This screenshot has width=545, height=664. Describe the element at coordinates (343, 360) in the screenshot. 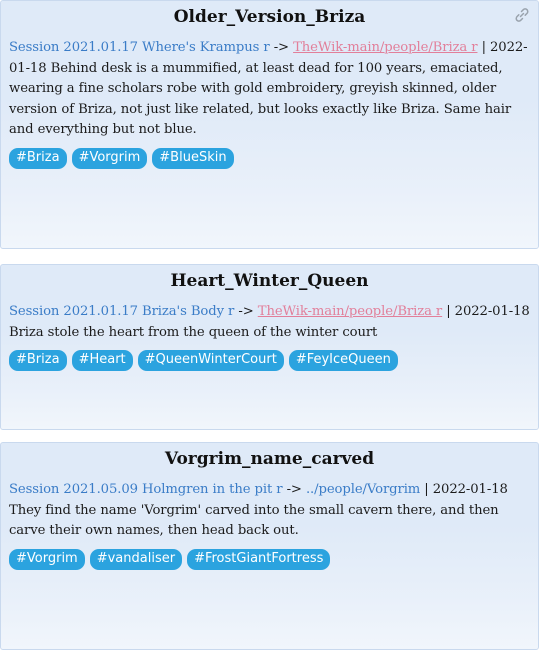

I see `tag-feyicequeen: #FeyIceQueen` at that location.